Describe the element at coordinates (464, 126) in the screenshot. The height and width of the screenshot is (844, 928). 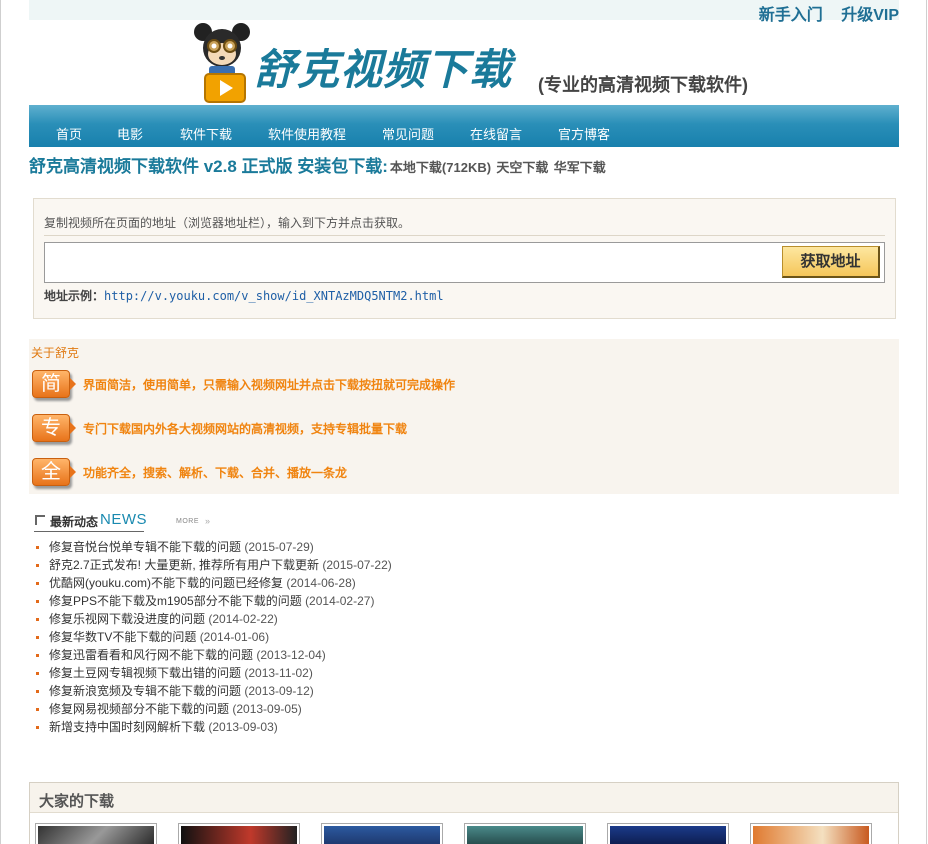
I see `main-nav: 首页 电影 软件下载 软件使用教程 常见问题 在线留言 官方博客` at that location.